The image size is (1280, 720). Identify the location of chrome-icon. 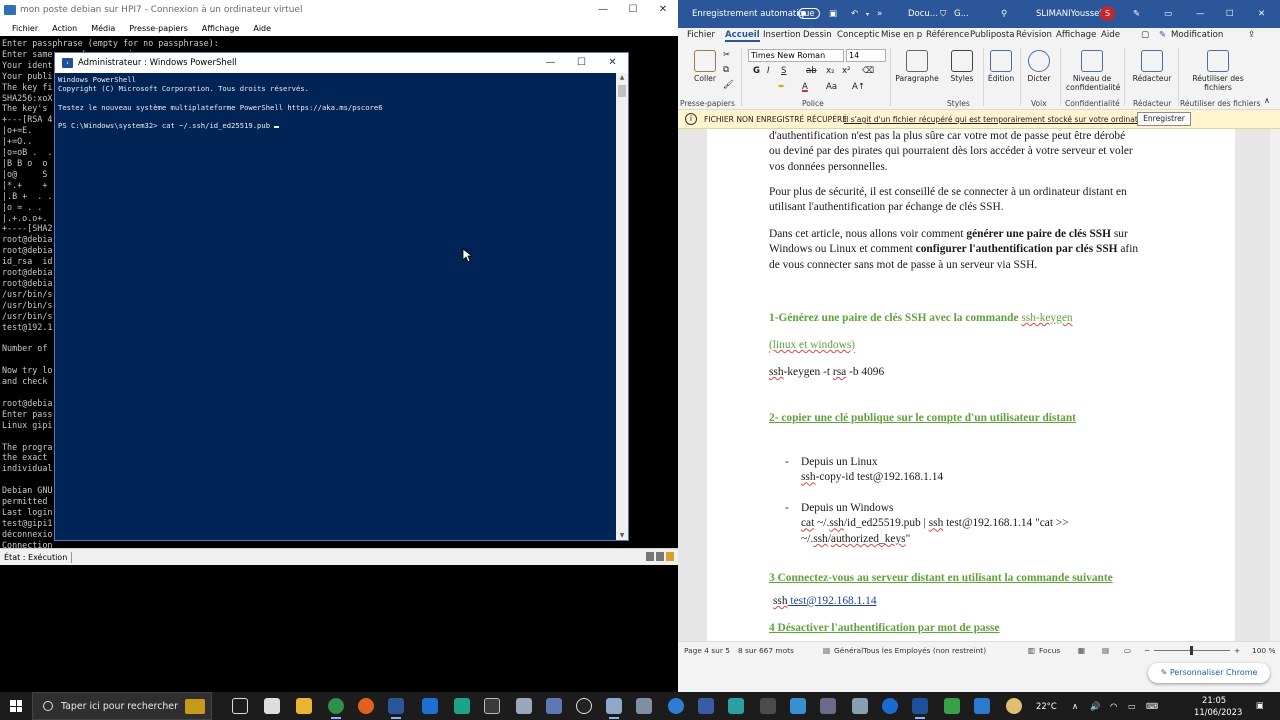
(336, 708).